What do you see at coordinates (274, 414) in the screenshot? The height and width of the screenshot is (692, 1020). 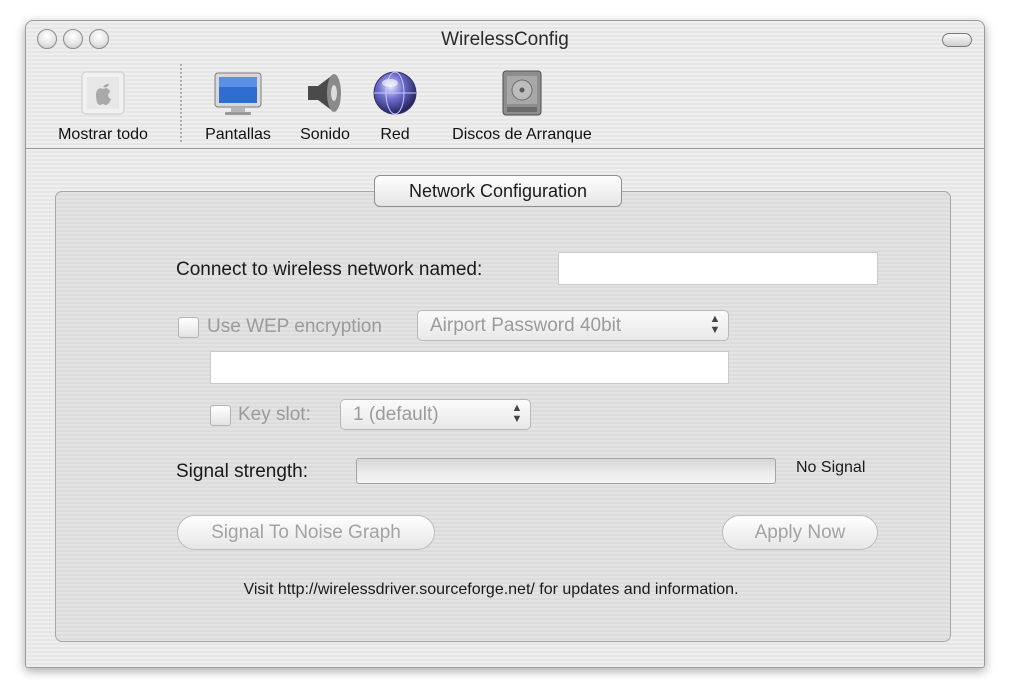 I see `key-slot-label: Key slot:` at bounding box center [274, 414].